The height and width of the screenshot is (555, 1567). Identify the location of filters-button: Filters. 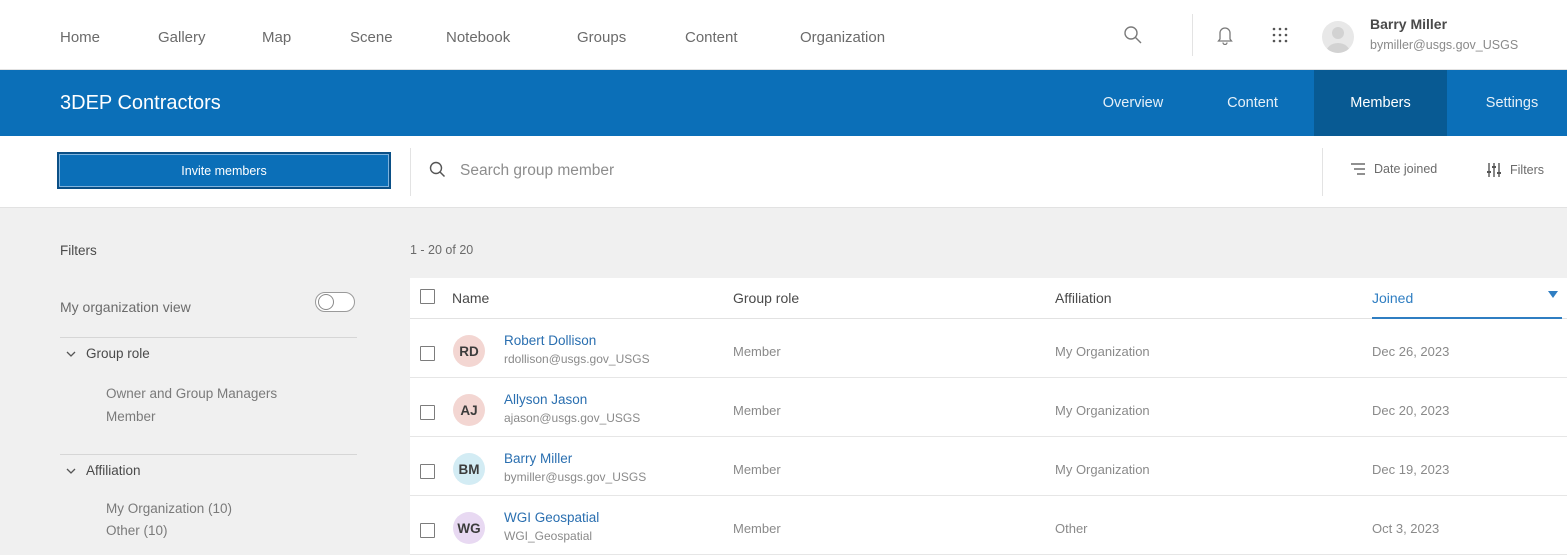
(1515, 170).